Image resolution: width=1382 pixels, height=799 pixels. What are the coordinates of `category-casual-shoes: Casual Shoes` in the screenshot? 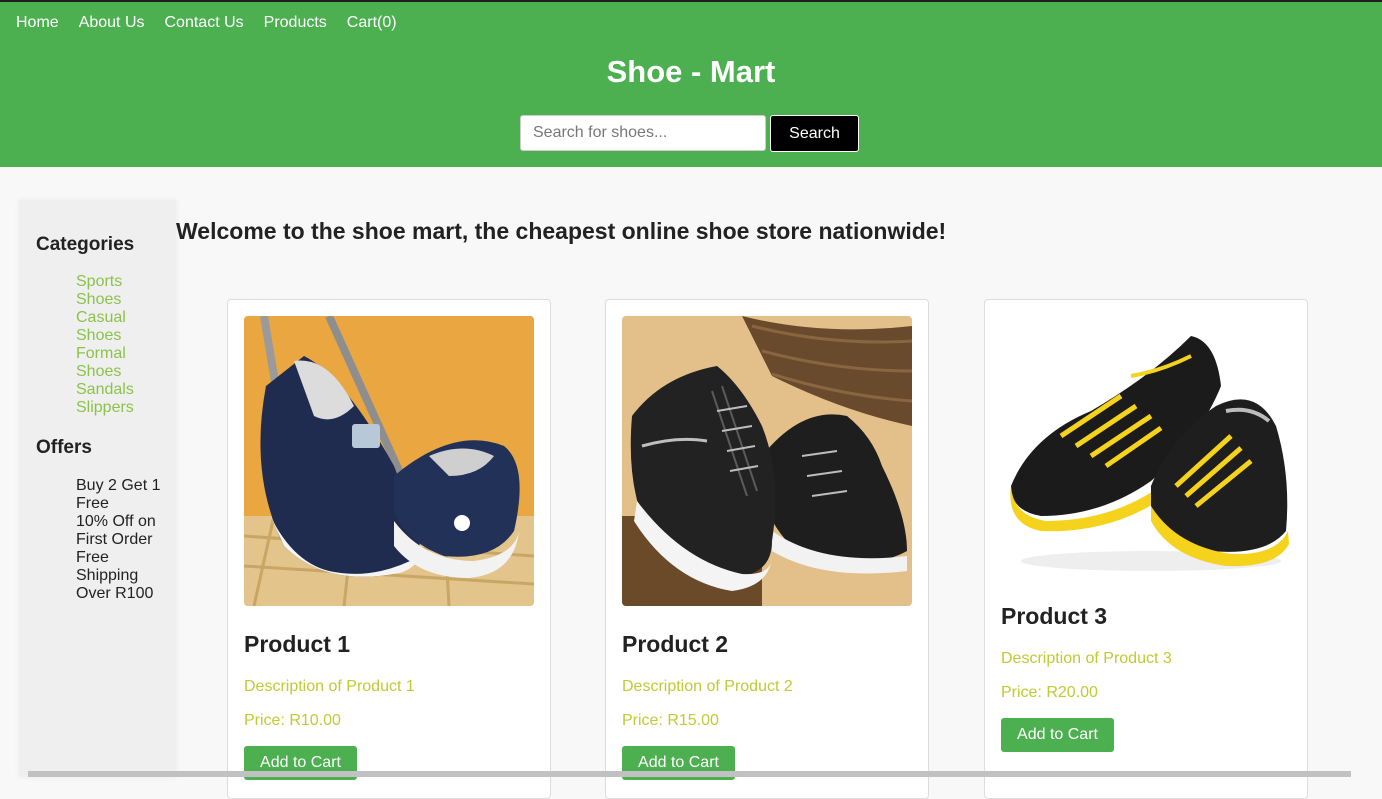 It's located at (124, 327).